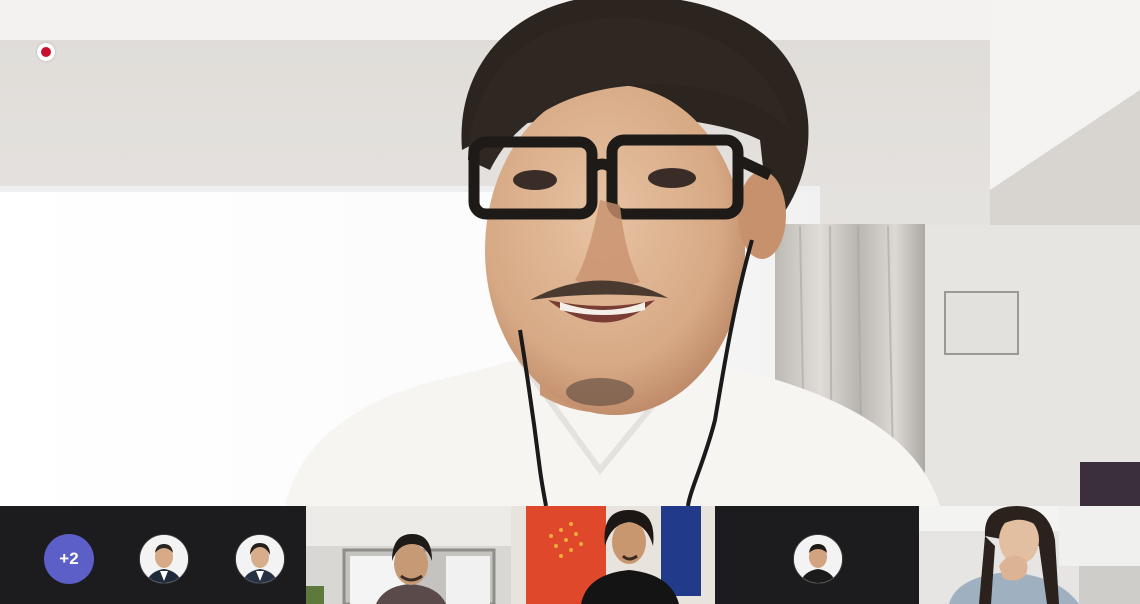 The height and width of the screenshot is (604, 1140). Describe the element at coordinates (69, 559) in the screenshot. I see `more-participants-button: +2` at that location.